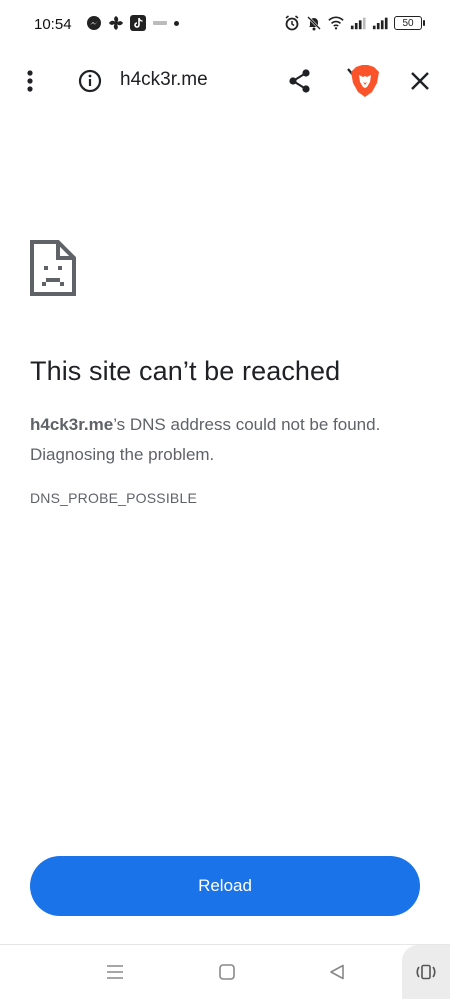 The image size is (450, 999). Describe the element at coordinates (225, 886) in the screenshot. I see `reload-button: Reload` at that location.